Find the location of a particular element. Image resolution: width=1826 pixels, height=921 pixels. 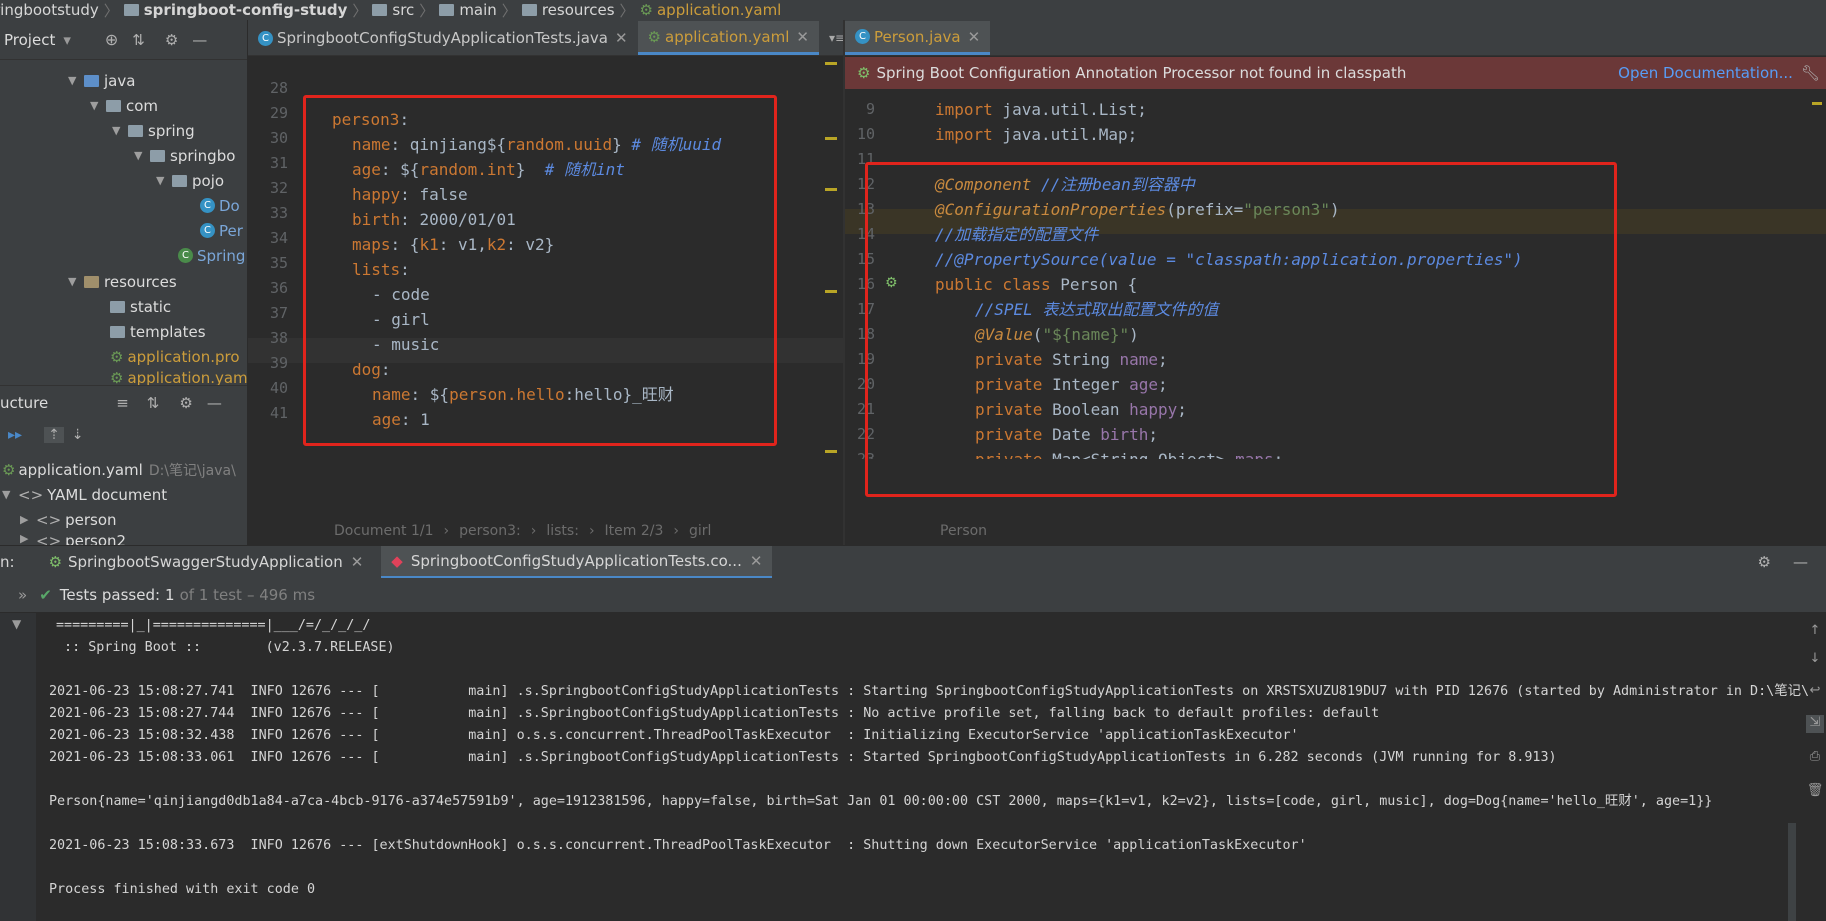

structure-person: ▶ <> person is located at coordinates (68, 519).